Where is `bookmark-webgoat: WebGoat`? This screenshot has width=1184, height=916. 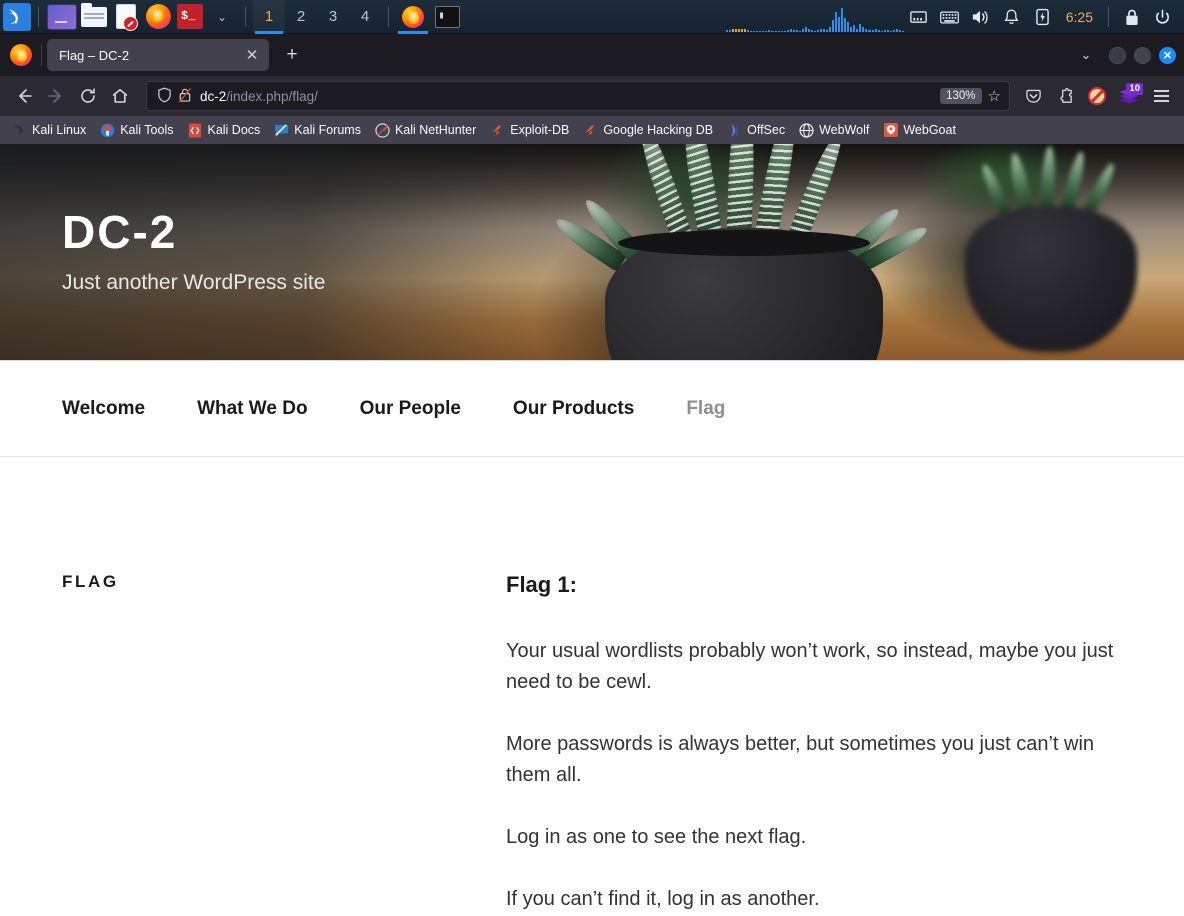
bookmark-webgoat: WebGoat is located at coordinates (919, 130).